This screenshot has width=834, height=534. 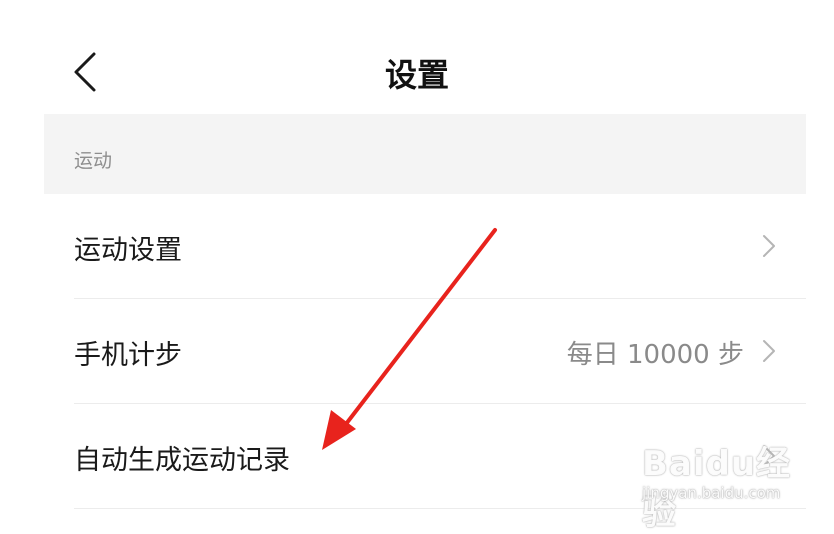 What do you see at coordinates (716, 482) in the screenshot?
I see `baidu-watermark: Baidu经验 jingyan.baidu.com` at bounding box center [716, 482].